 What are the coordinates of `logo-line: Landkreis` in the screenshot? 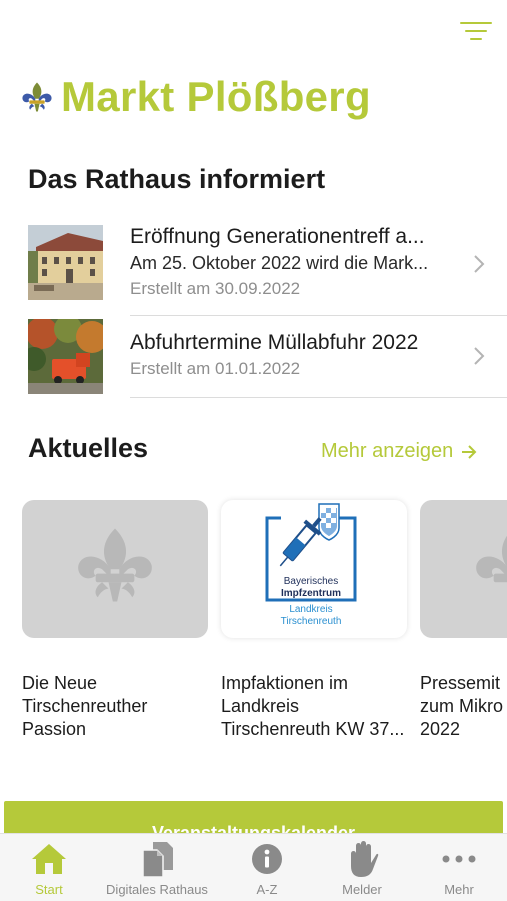 It's located at (310, 609).